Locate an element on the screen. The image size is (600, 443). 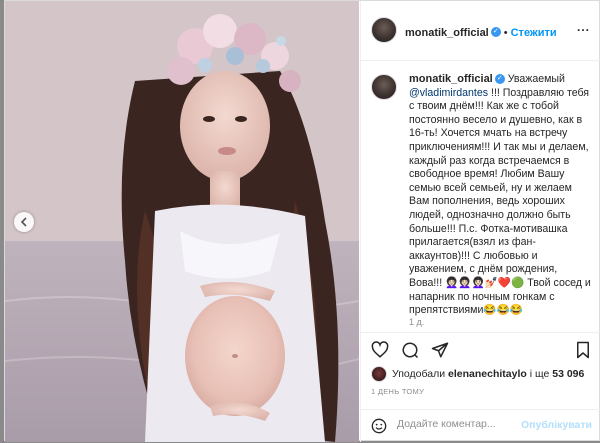
comment-icon is located at coordinates (410, 350).